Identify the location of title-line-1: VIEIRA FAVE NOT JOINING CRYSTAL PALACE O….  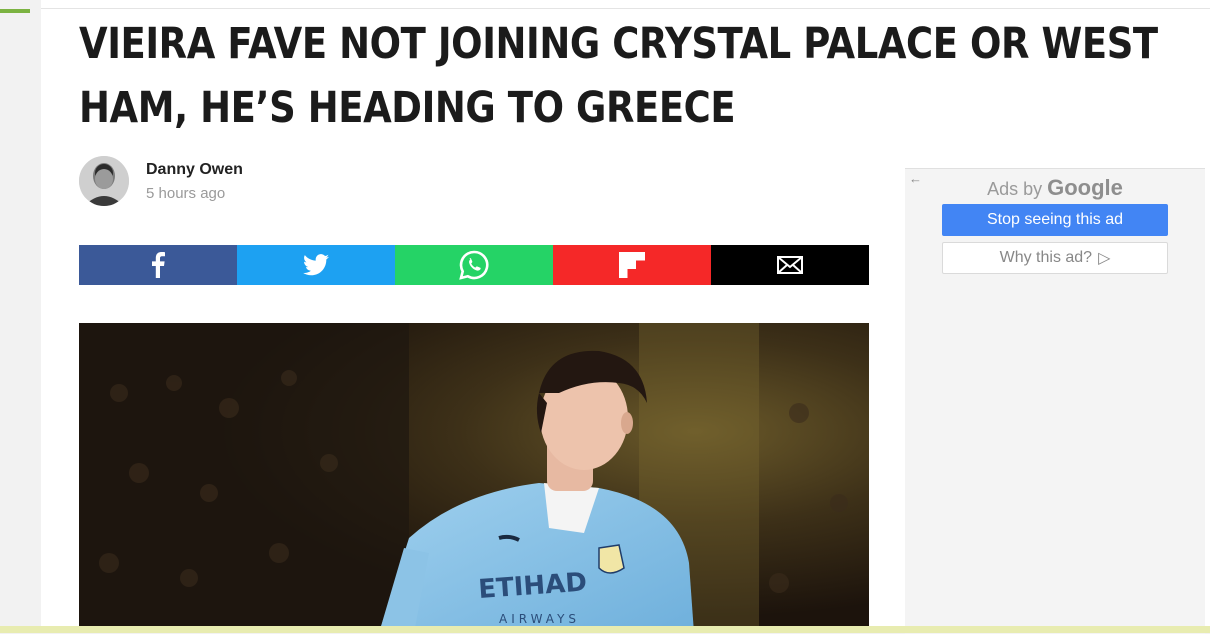
(618, 44).